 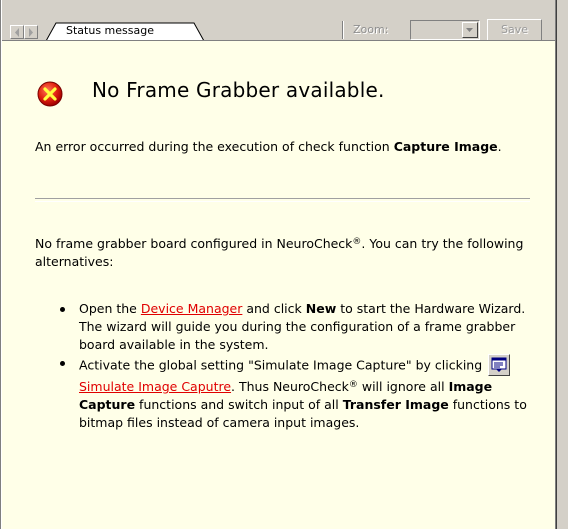 What do you see at coordinates (321, 308) in the screenshot?
I see `alt1-bold-new: New` at bounding box center [321, 308].